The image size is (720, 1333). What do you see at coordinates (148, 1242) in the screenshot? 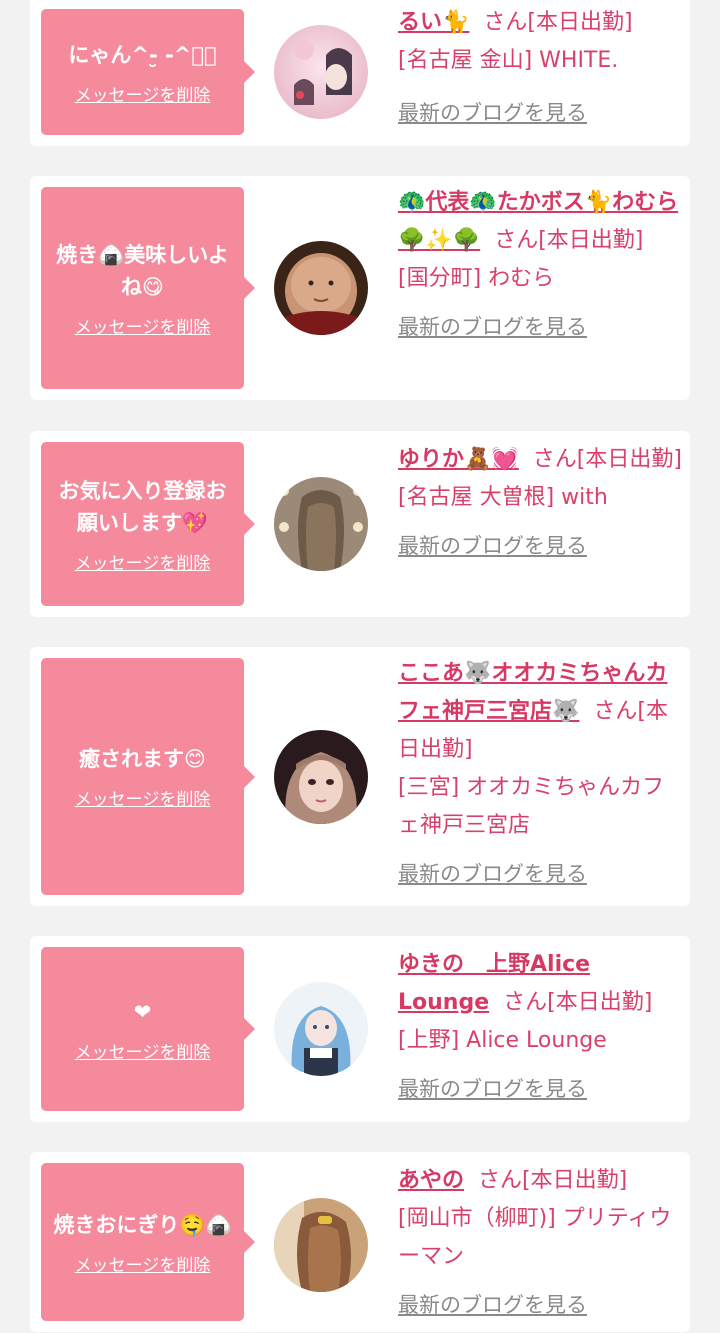
I see `message-bubble: 焼きおにぎり🤤🍙 メッセージを削除` at bounding box center [148, 1242].